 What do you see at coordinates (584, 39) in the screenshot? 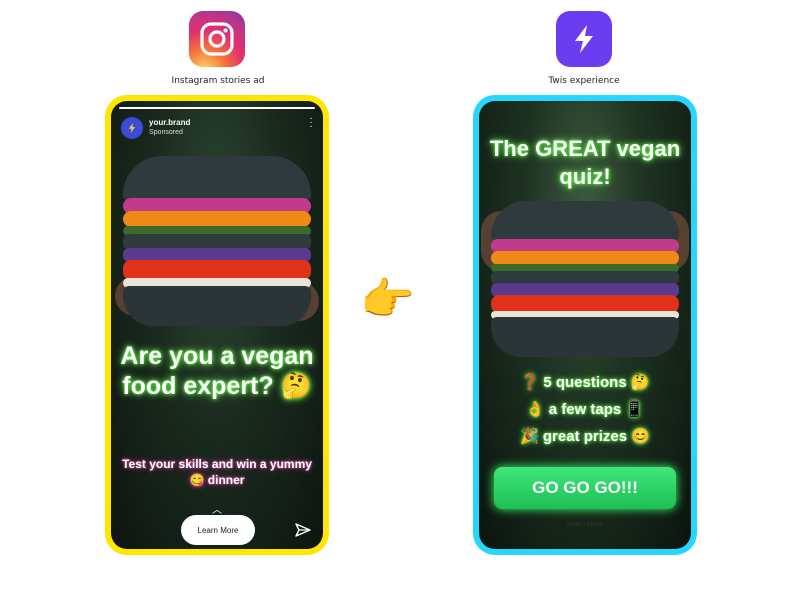
I see `twis-bolt-icon` at bounding box center [584, 39].